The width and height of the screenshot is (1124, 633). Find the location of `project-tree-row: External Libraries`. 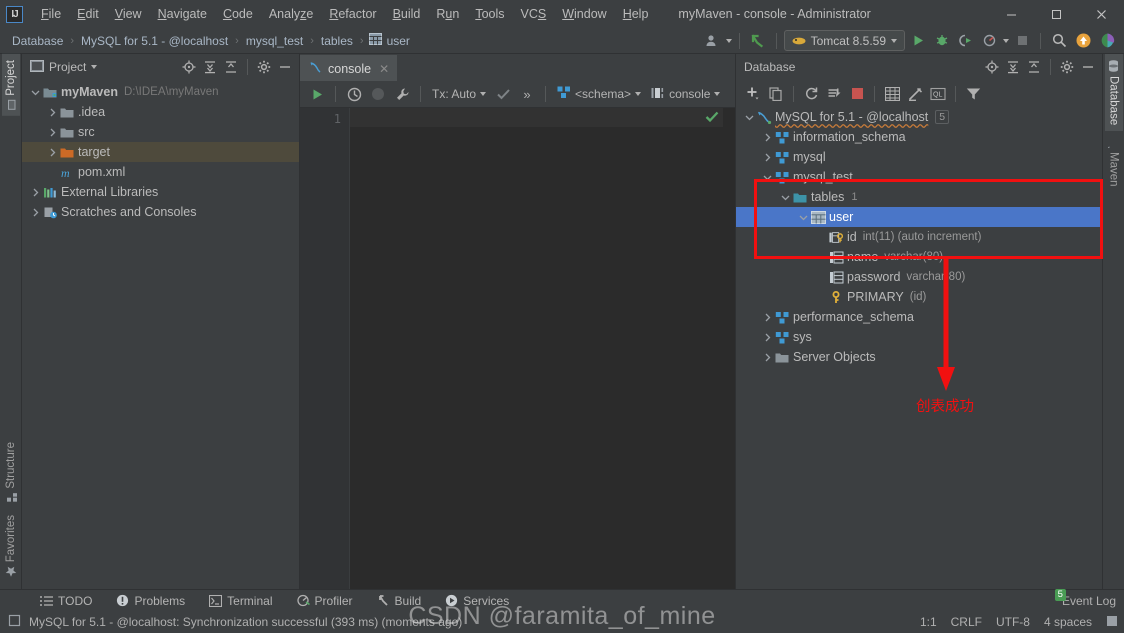

project-tree-row: External Libraries is located at coordinates (160, 192).